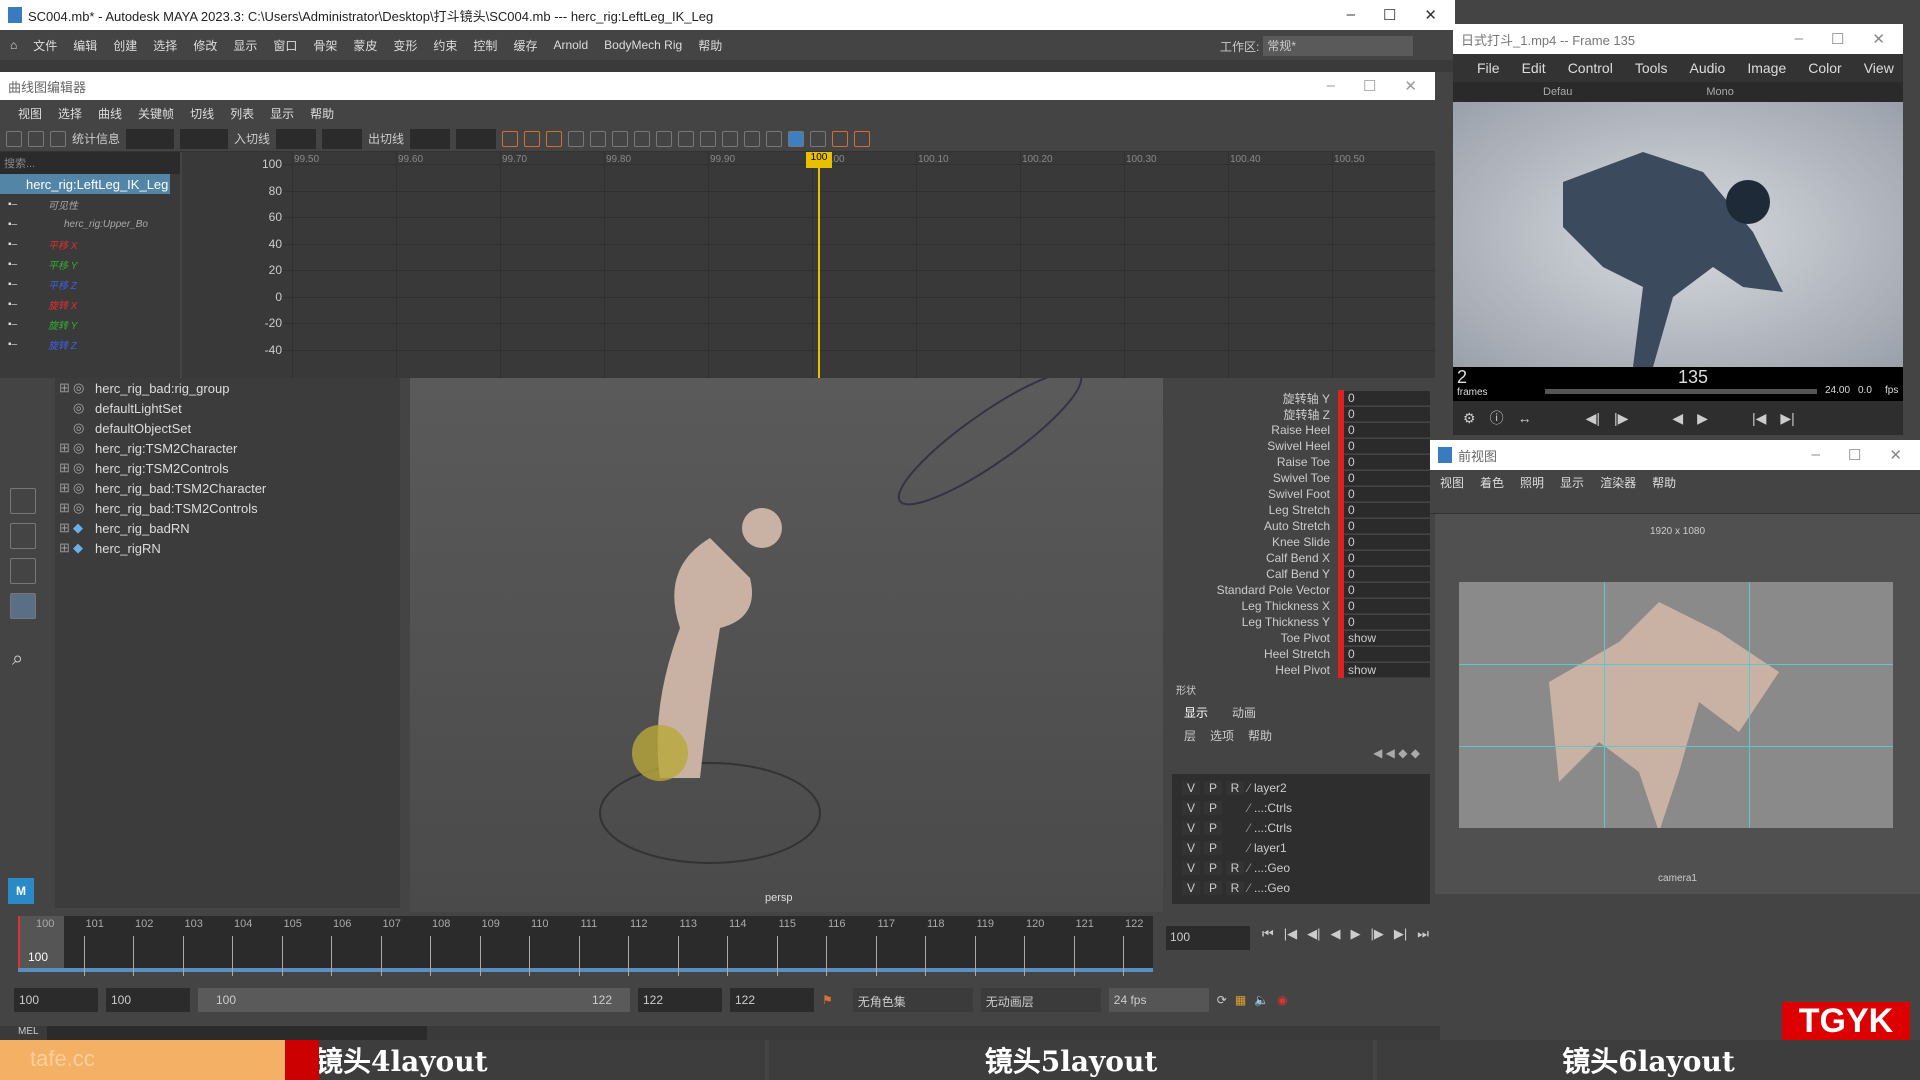 This screenshot has width=1920, height=1080. What do you see at coordinates (1677, 704) in the screenshot?
I see `camera1-viewport: 1920 x 1080 camera1` at bounding box center [1677, 704].